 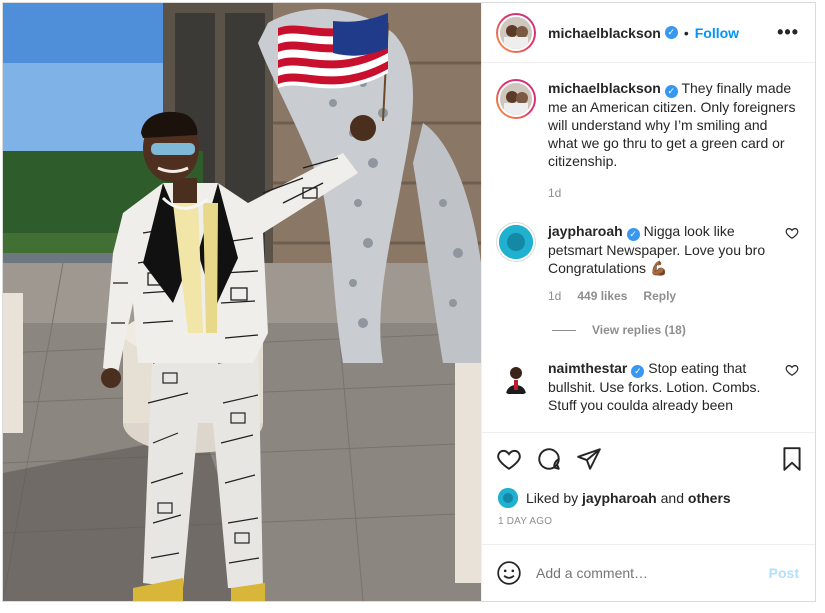 I want to click on paper-plane-icon, so click(x=589, y=459).